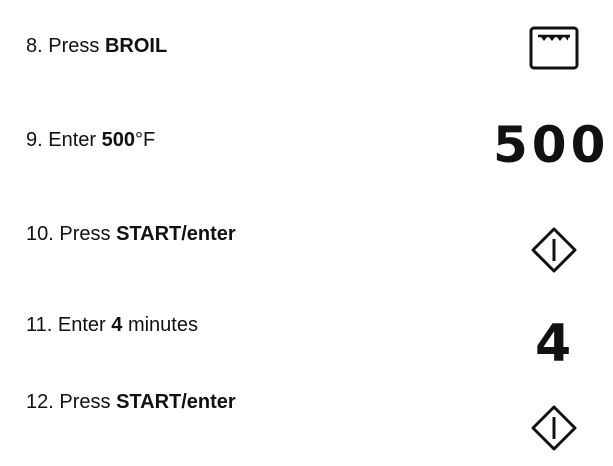 This screenshot has height=466, width=613. Describe the element at coordinates (553, 344) in the screenshot. I see `time-display: 4` at that location.